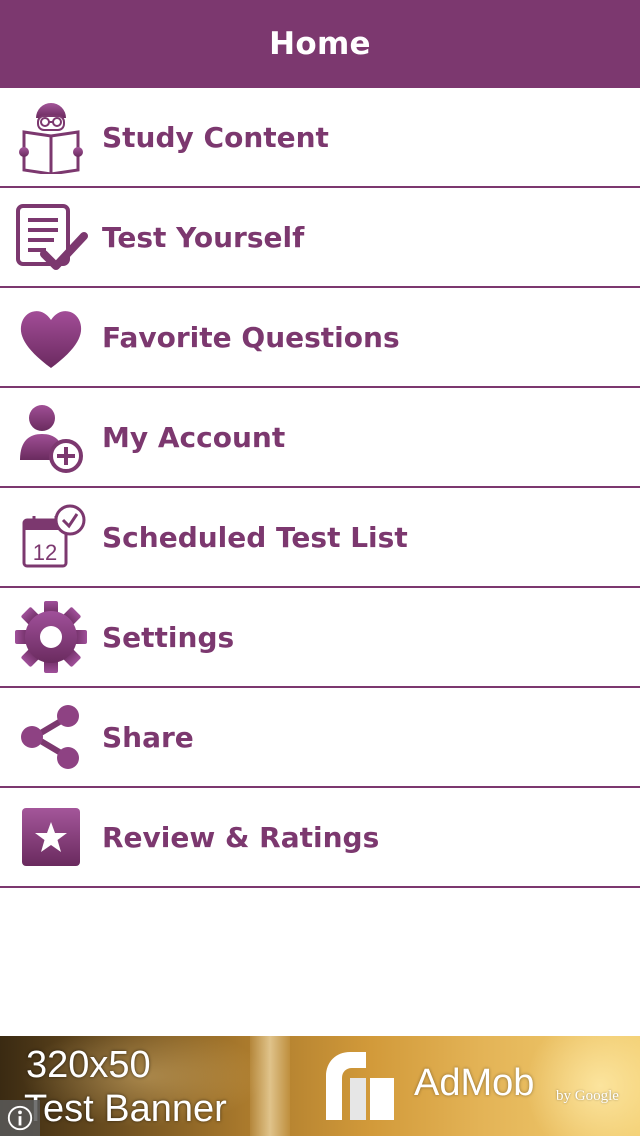 This screenshot has height=1136, width=640. Describe the element at coordinates (45, 552) in the screenshot. I see `svg-text: 12` at that location.